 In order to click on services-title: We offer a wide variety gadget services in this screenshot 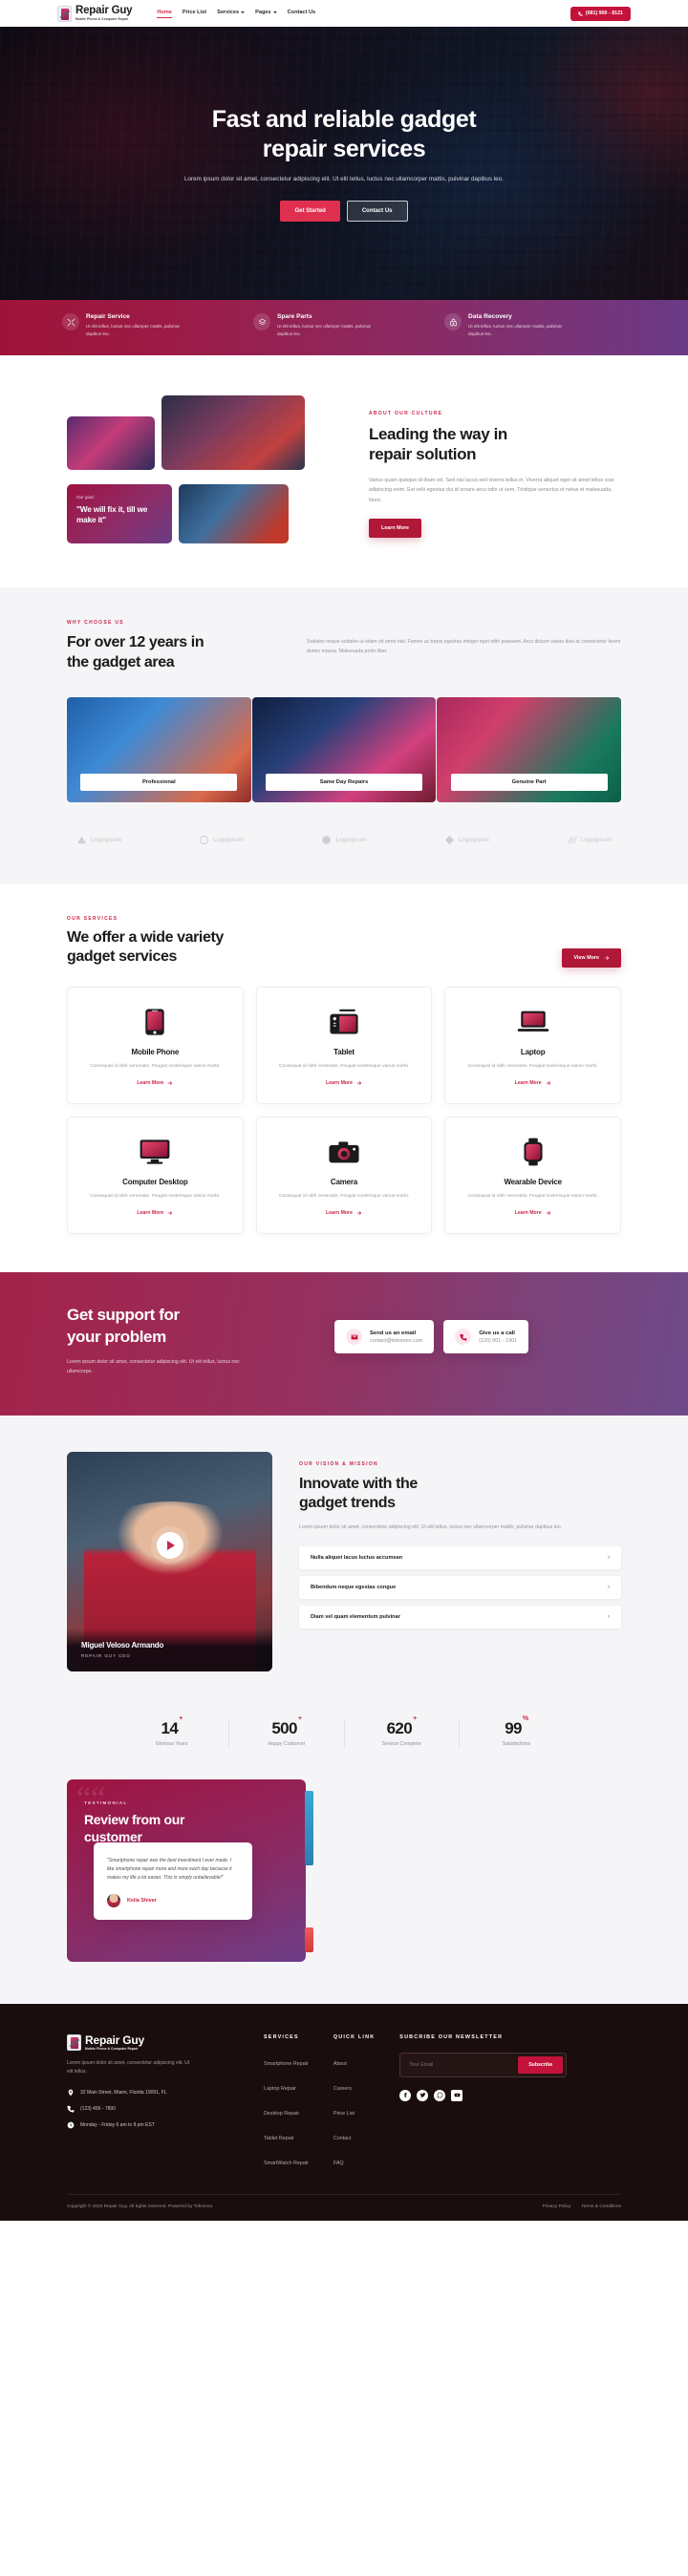, I will do `click(146, 948)`.